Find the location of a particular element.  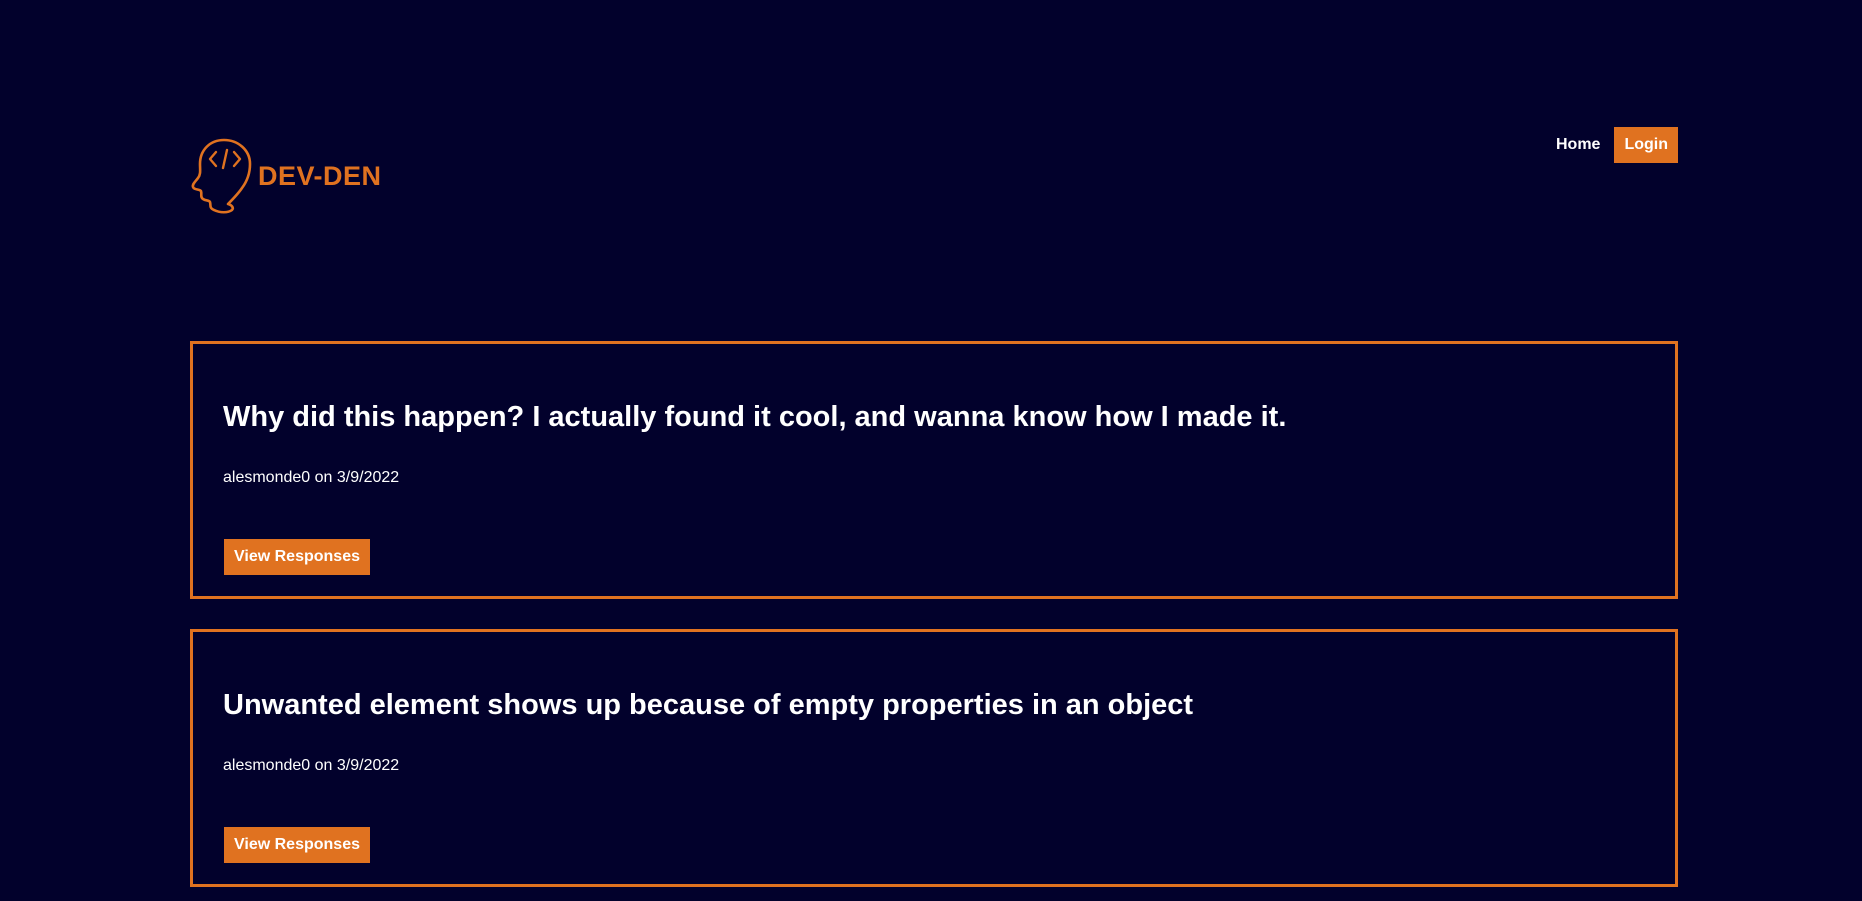

head-code-icon is located at coordinates (221, 176).